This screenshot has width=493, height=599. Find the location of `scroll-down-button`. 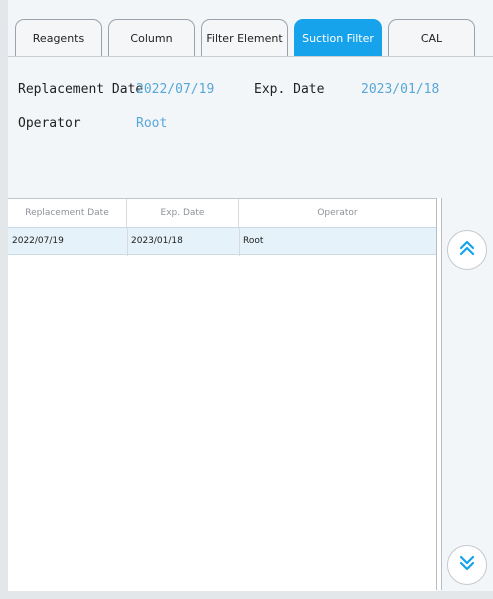

scroll-down-button is located at coordinates (467, 565).